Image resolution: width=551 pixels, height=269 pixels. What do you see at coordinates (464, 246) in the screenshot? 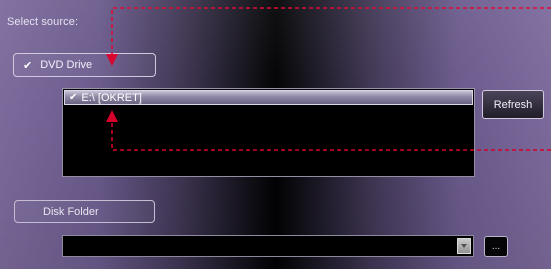
I see `chevron-down-icon` at bounding box center [464, 246].